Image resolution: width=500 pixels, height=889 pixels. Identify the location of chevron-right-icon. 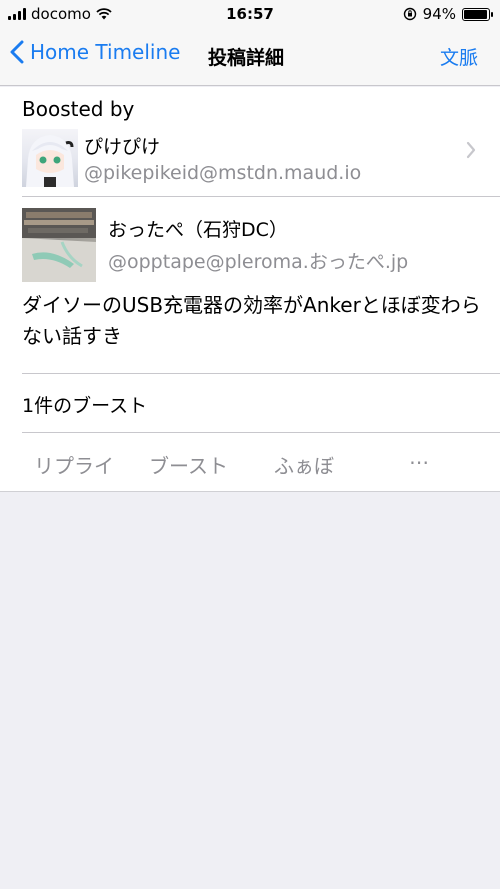
(471, 150).